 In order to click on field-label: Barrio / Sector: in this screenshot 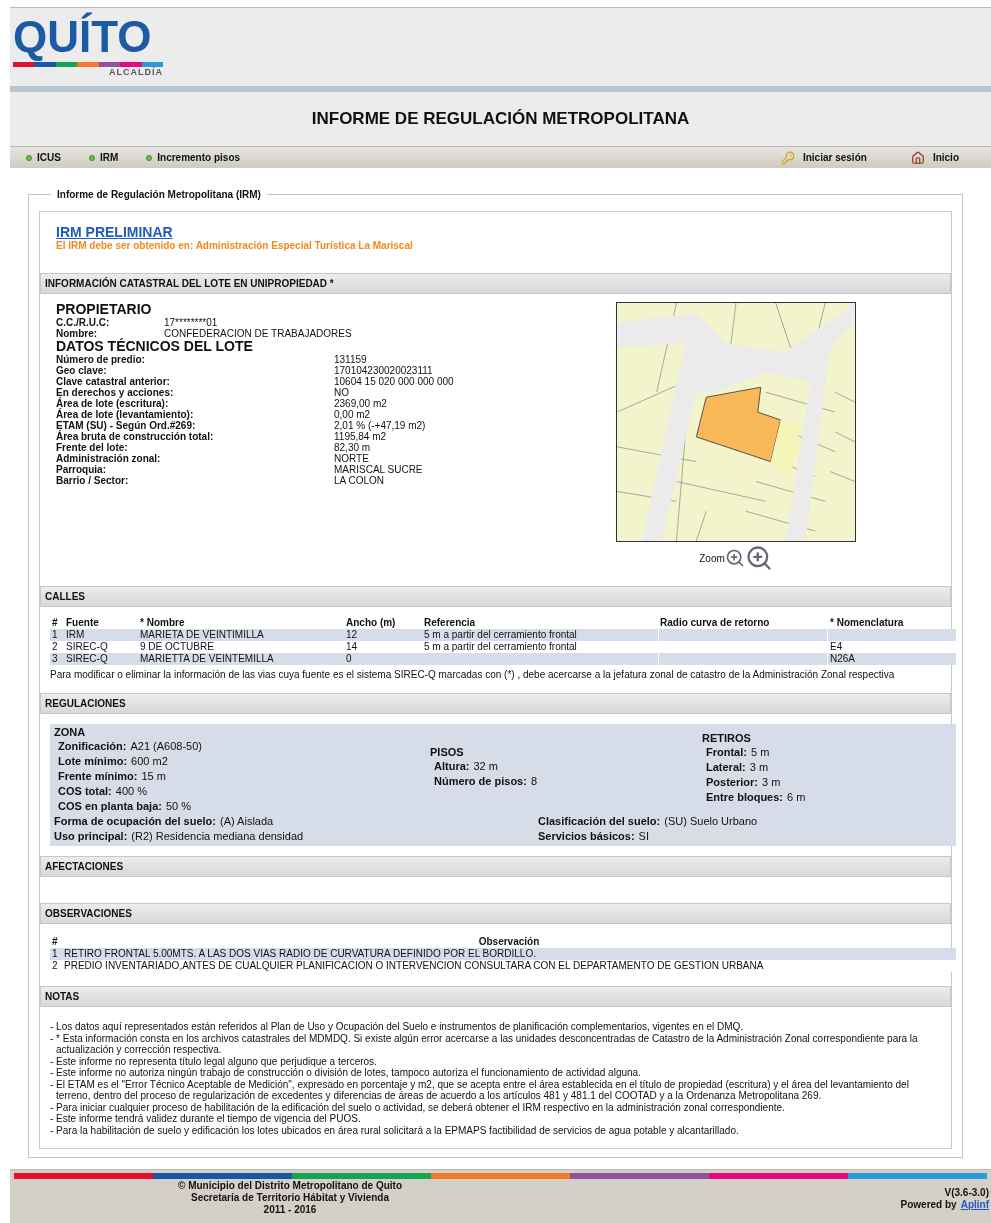, I will do `click(93, 480)`.